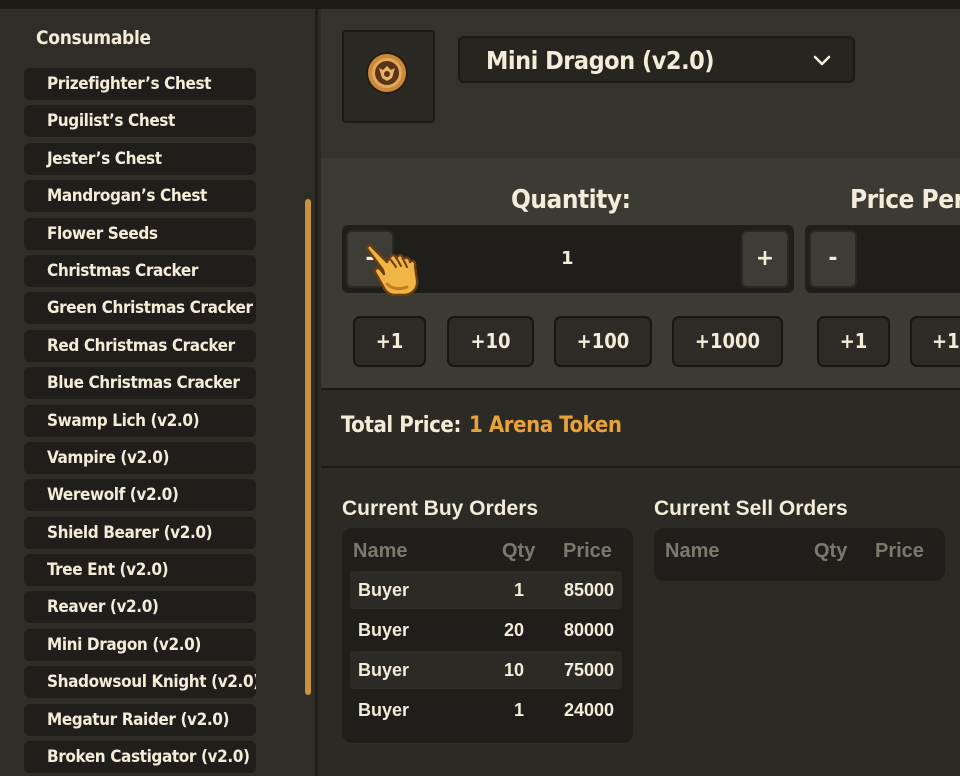  Describe the element at coordinates (140, 495) in the screenshot. I see `sidebar-item: Werewolf (v2.0)` at that location.